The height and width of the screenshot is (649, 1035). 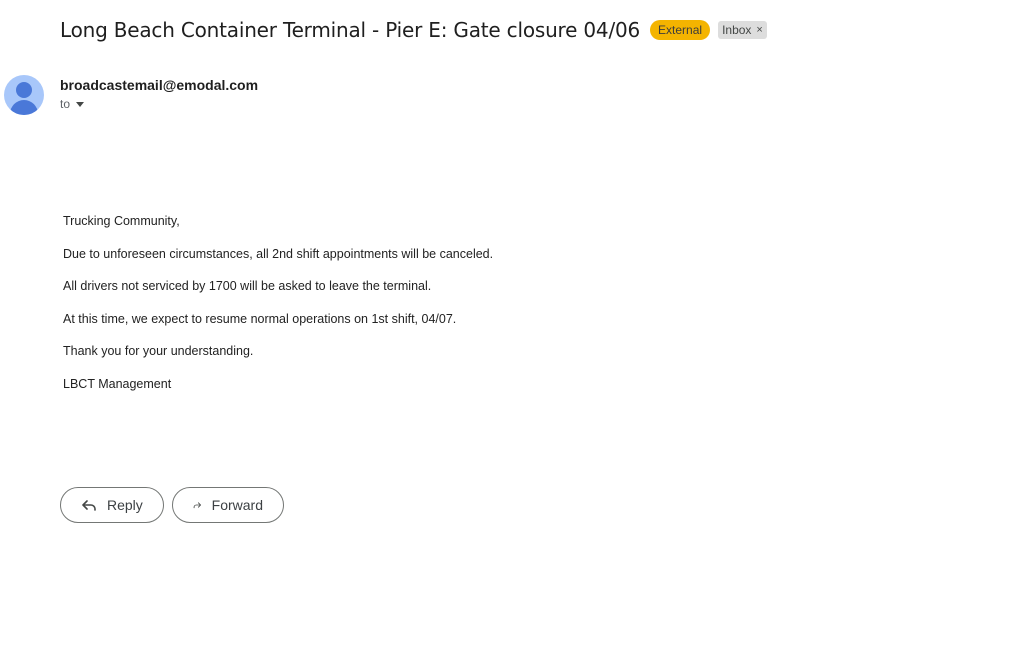 What do you see at coordinates (117, 383) in the screenshot?
I see `body-signature: LBCT Management` at bounding box center [117, 383].